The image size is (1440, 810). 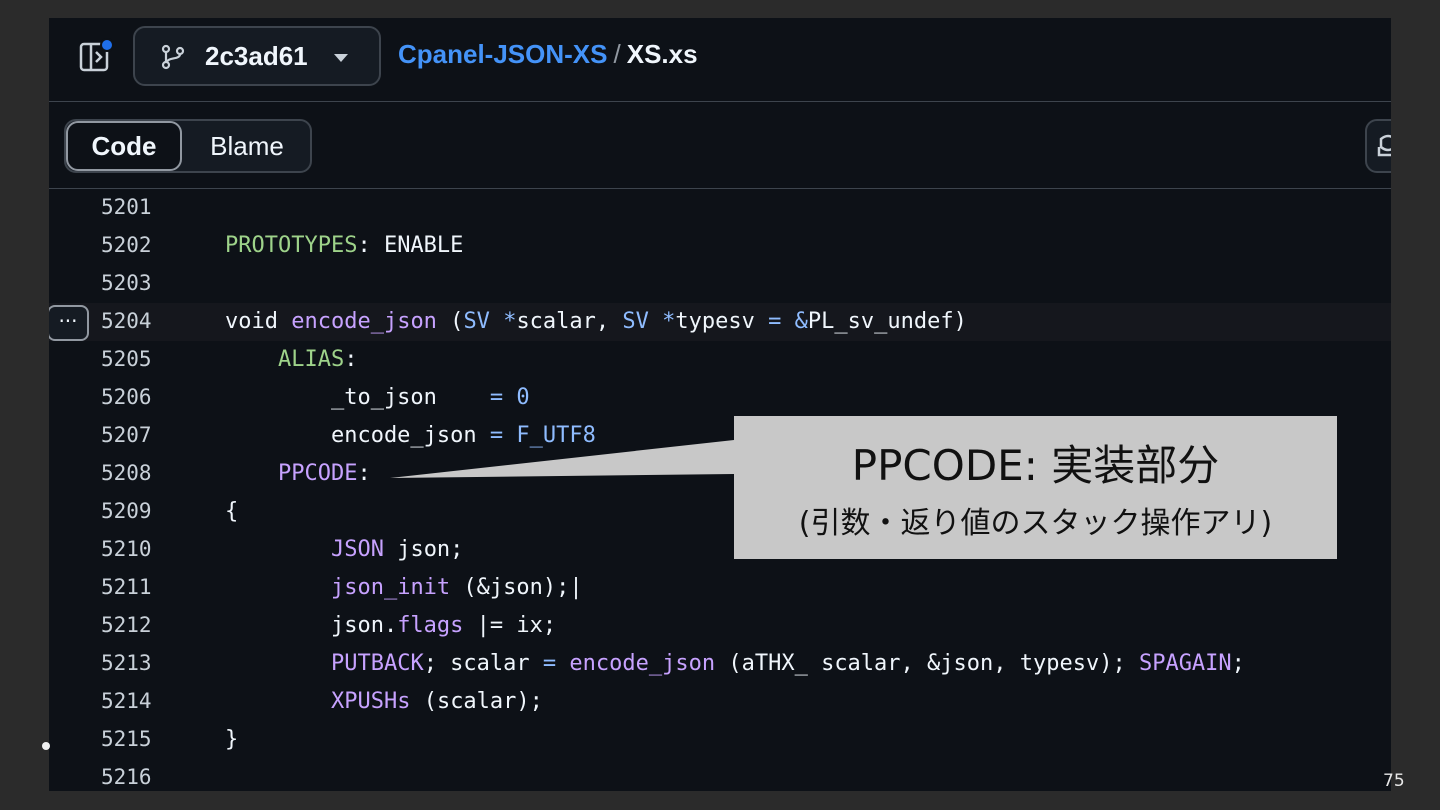 I want to click on callout-title: PPCODE: 実装部分, so click(x=1035, y=465).